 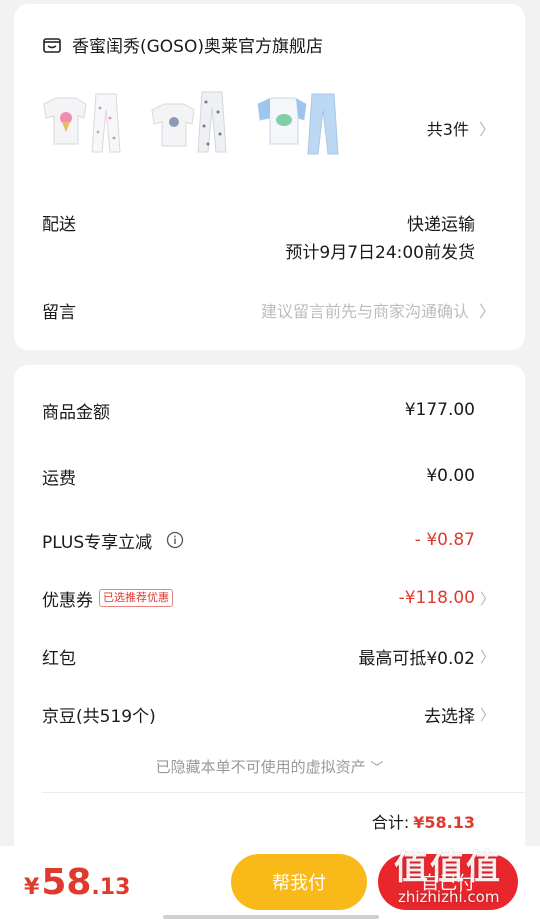 I want to click on jingdou-label: 京豆(共519个), so click(x=99, y=716).